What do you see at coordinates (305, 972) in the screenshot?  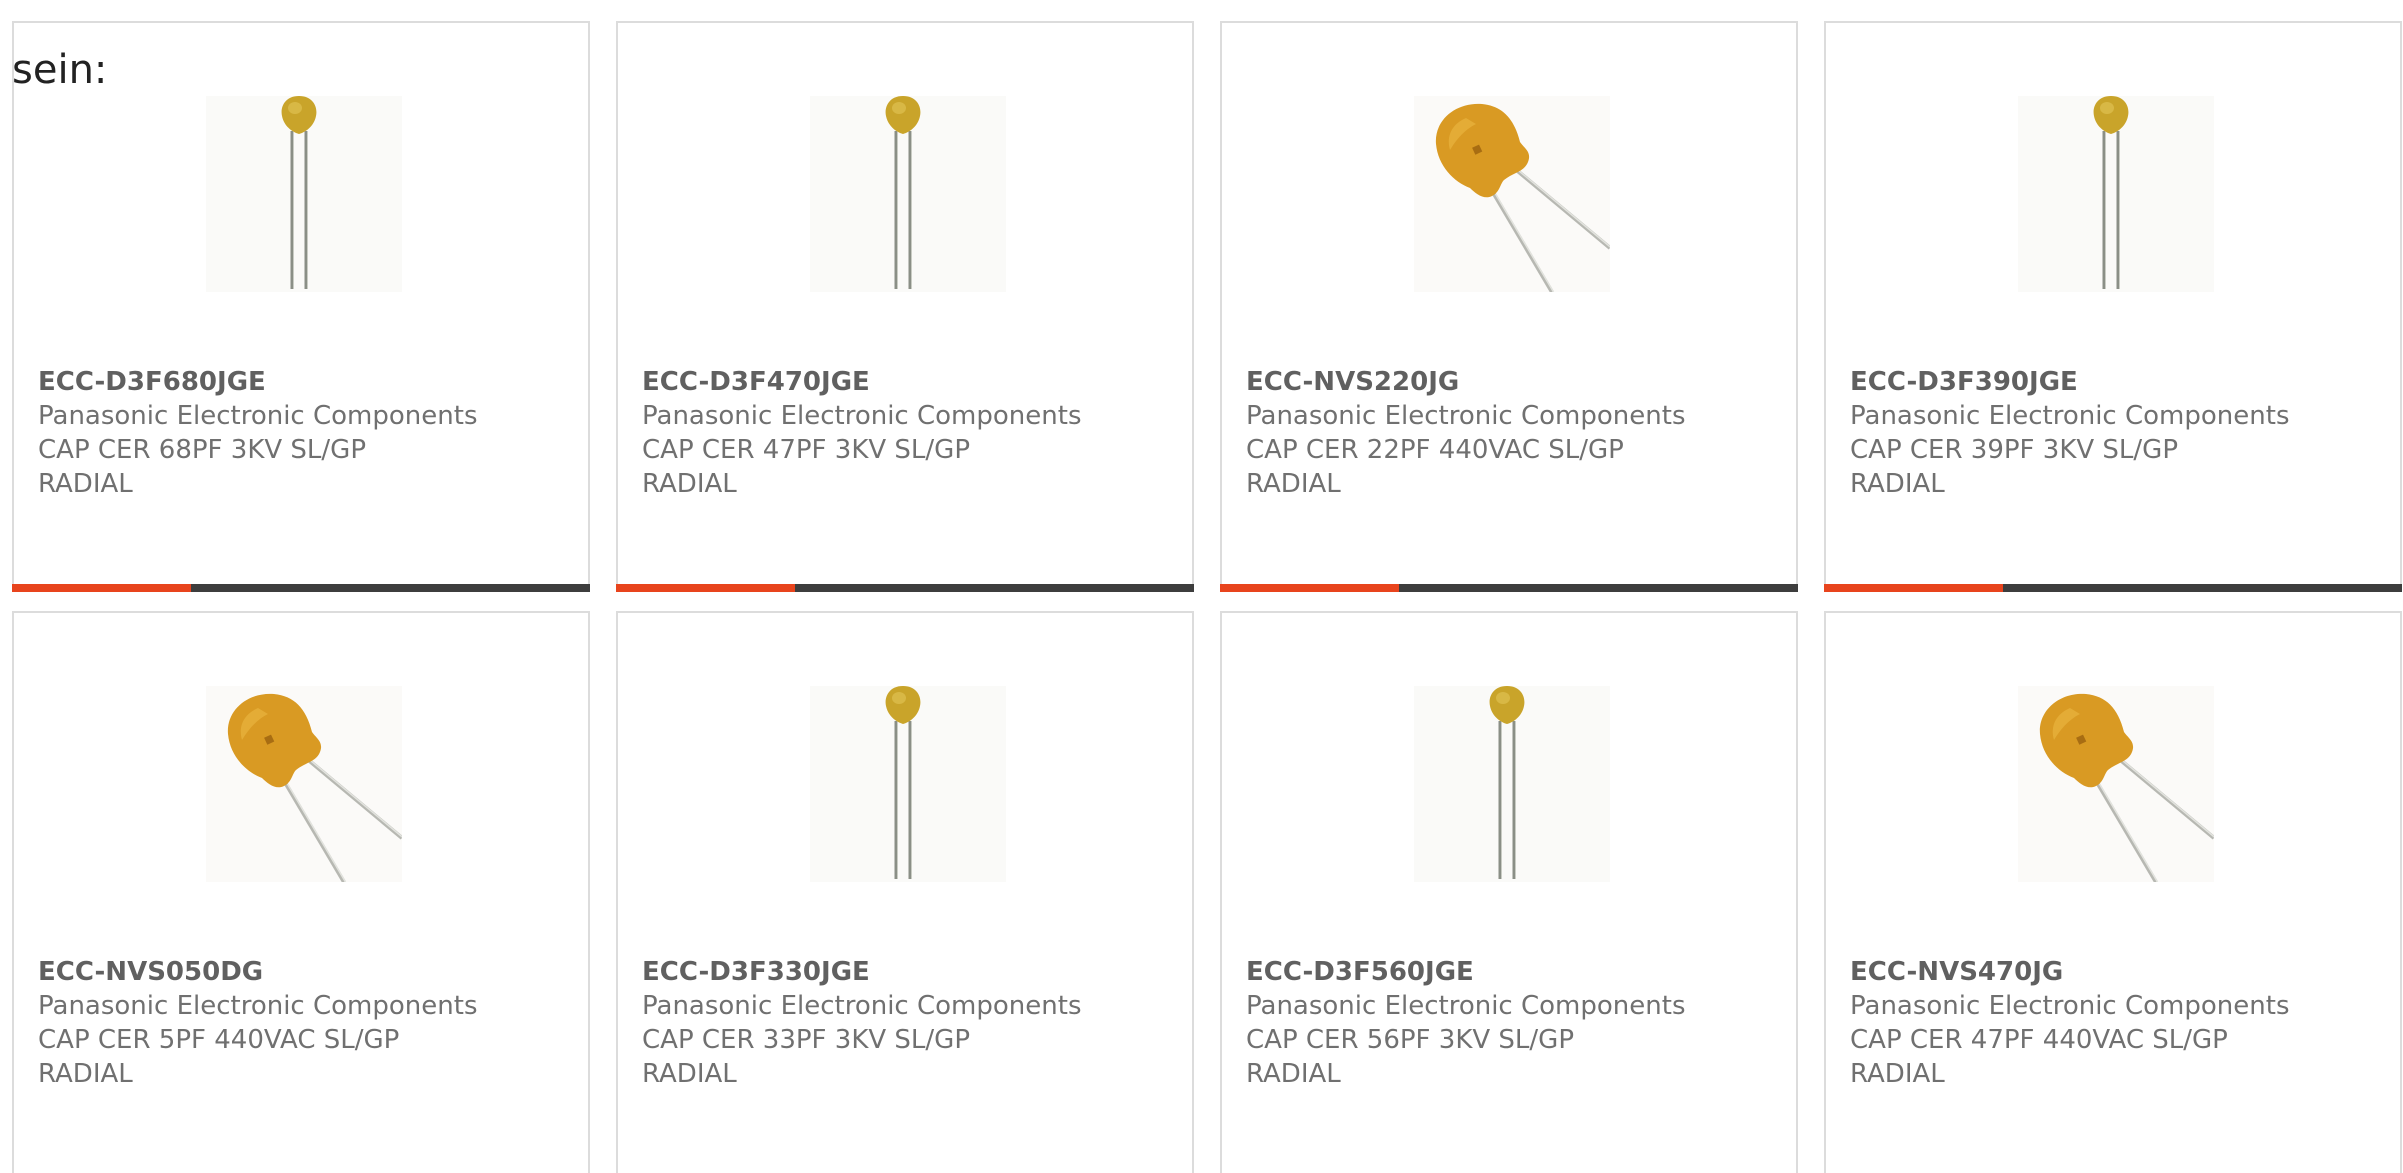 I see `part-number: ECC-NVS050DG` at bounding box center [305, 972].